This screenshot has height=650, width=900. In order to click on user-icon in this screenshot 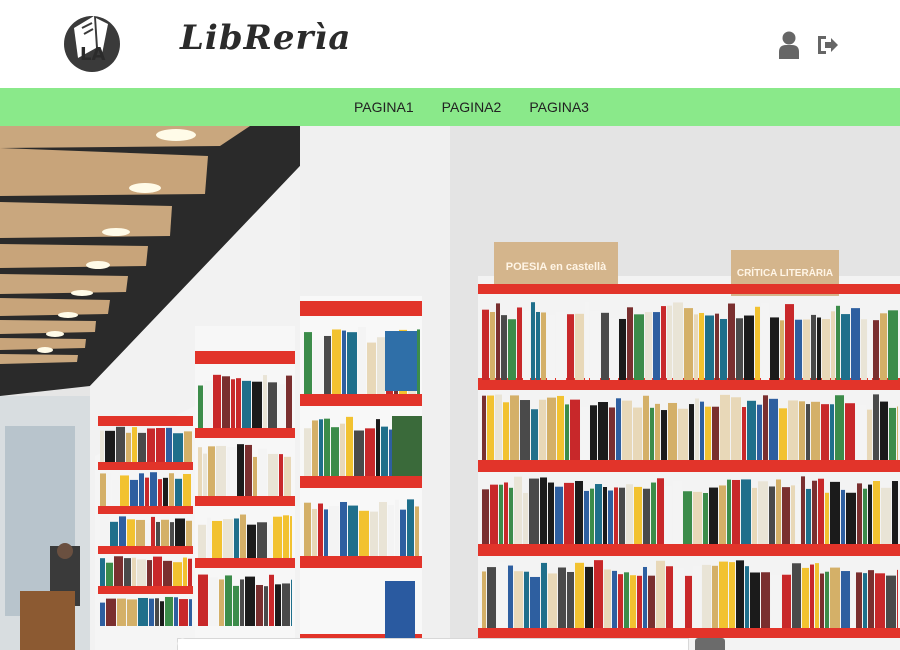, I will do `click(790, 45)`.